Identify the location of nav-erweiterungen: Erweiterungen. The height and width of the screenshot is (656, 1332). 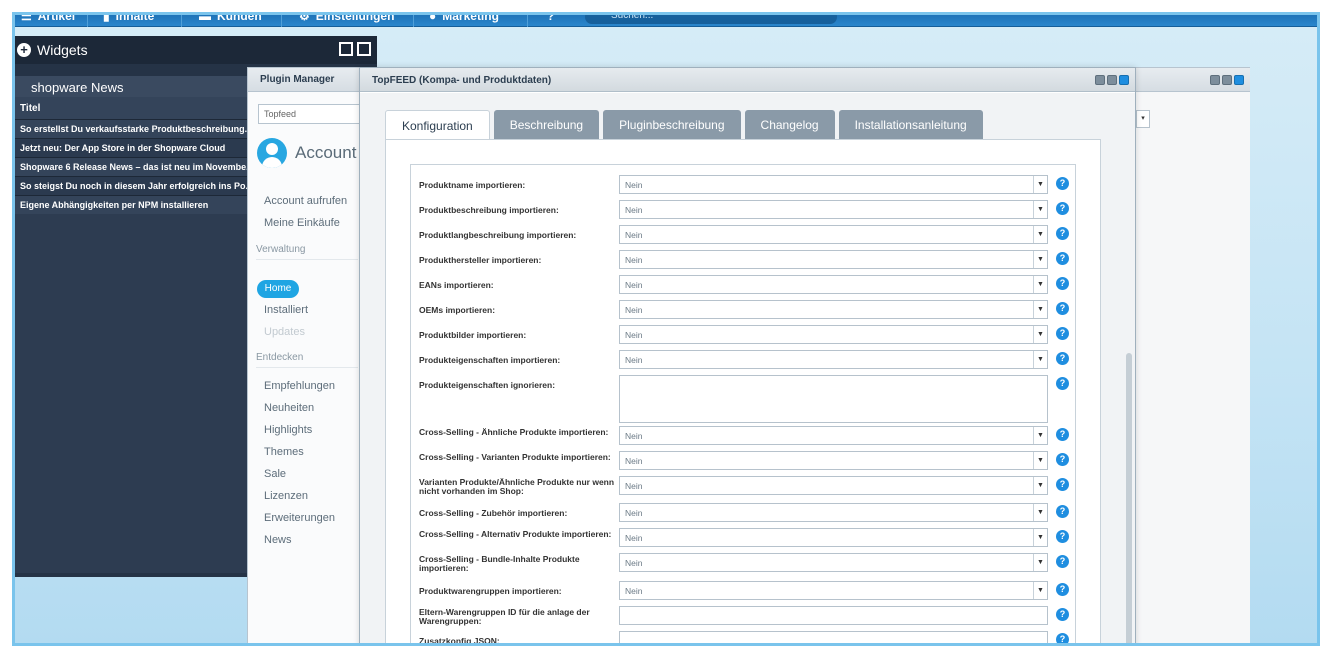
(299, 518).